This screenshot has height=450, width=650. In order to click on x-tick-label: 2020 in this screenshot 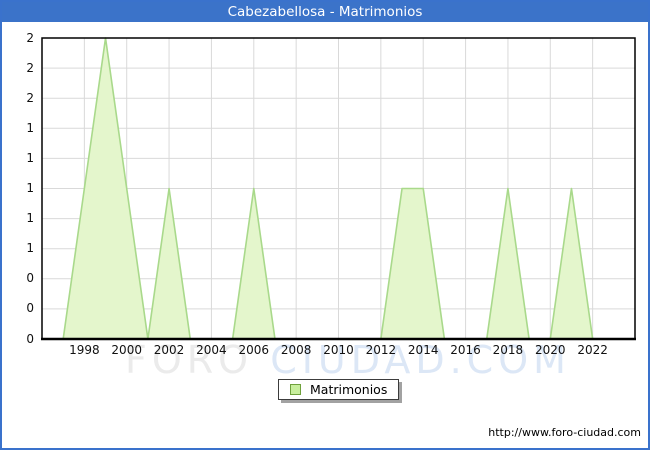, I will do `click(550, 350)`.